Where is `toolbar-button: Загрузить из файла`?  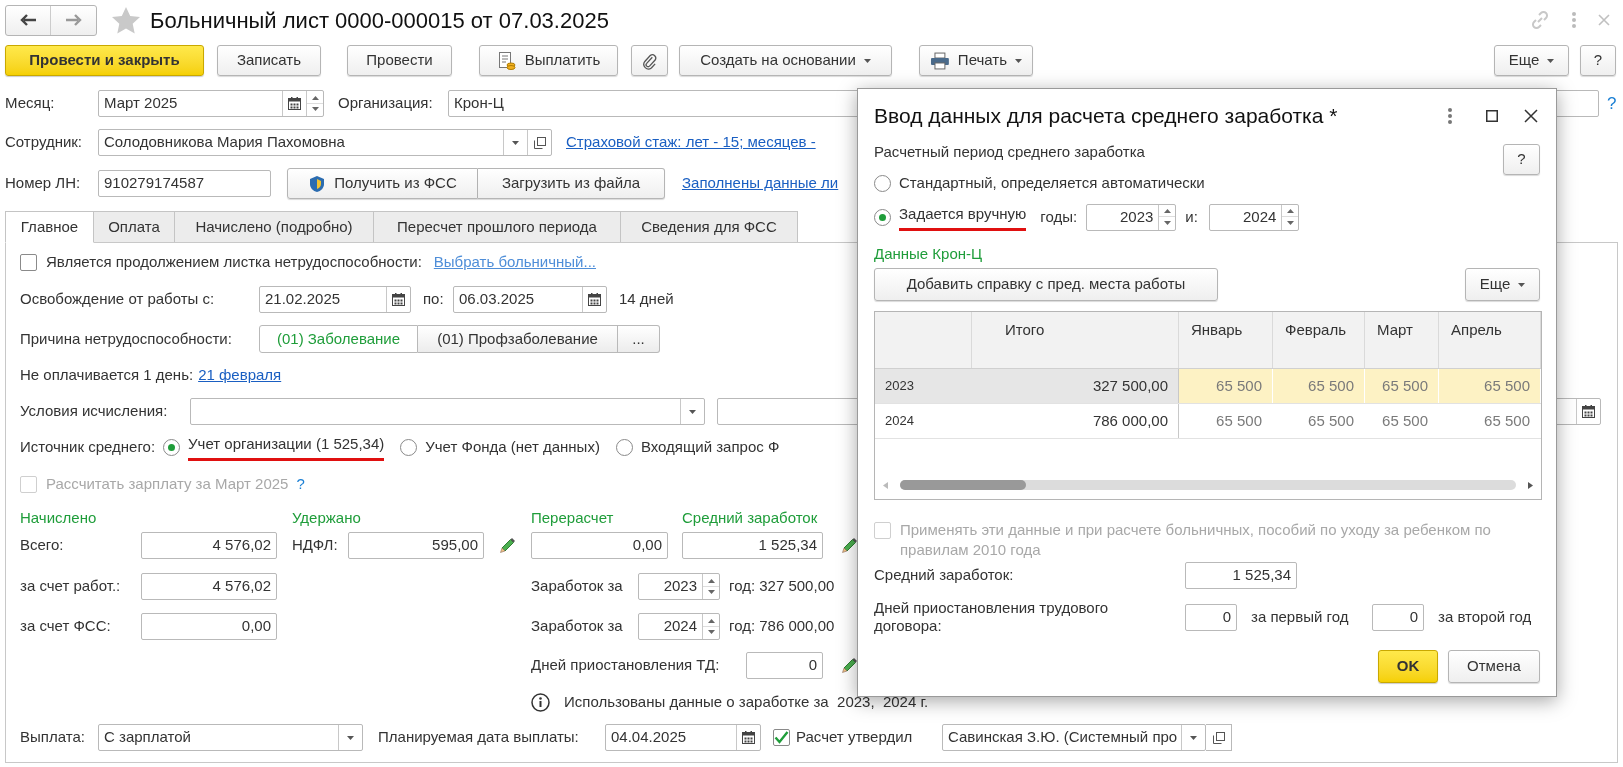 toolbar-button: Загрузить из файла is located at coordinates (571, 183).